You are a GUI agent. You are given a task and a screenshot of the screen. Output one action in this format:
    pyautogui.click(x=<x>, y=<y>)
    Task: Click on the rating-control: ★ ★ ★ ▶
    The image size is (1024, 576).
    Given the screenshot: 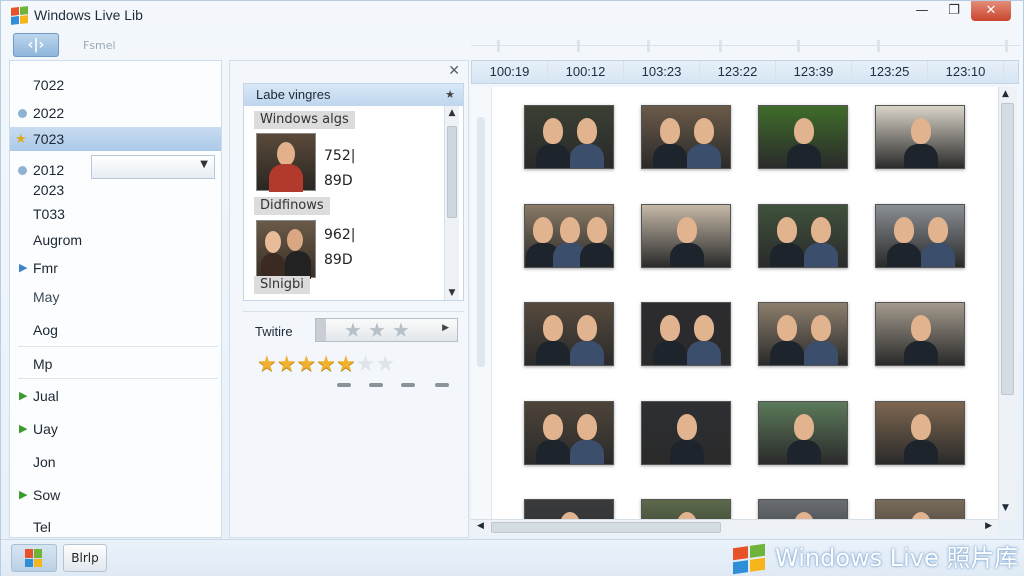 What is the action you would take?
    pyautogui.click(x=386, y=330)
    